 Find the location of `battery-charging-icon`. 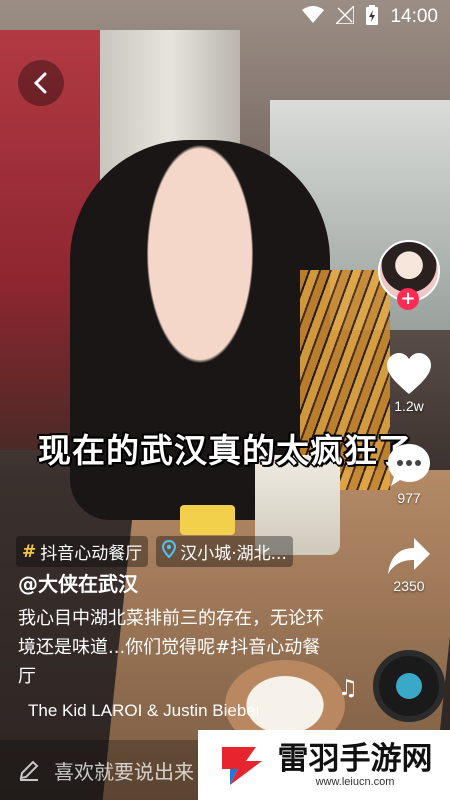

battery-charging-icon is located at coordinates (372, 17).